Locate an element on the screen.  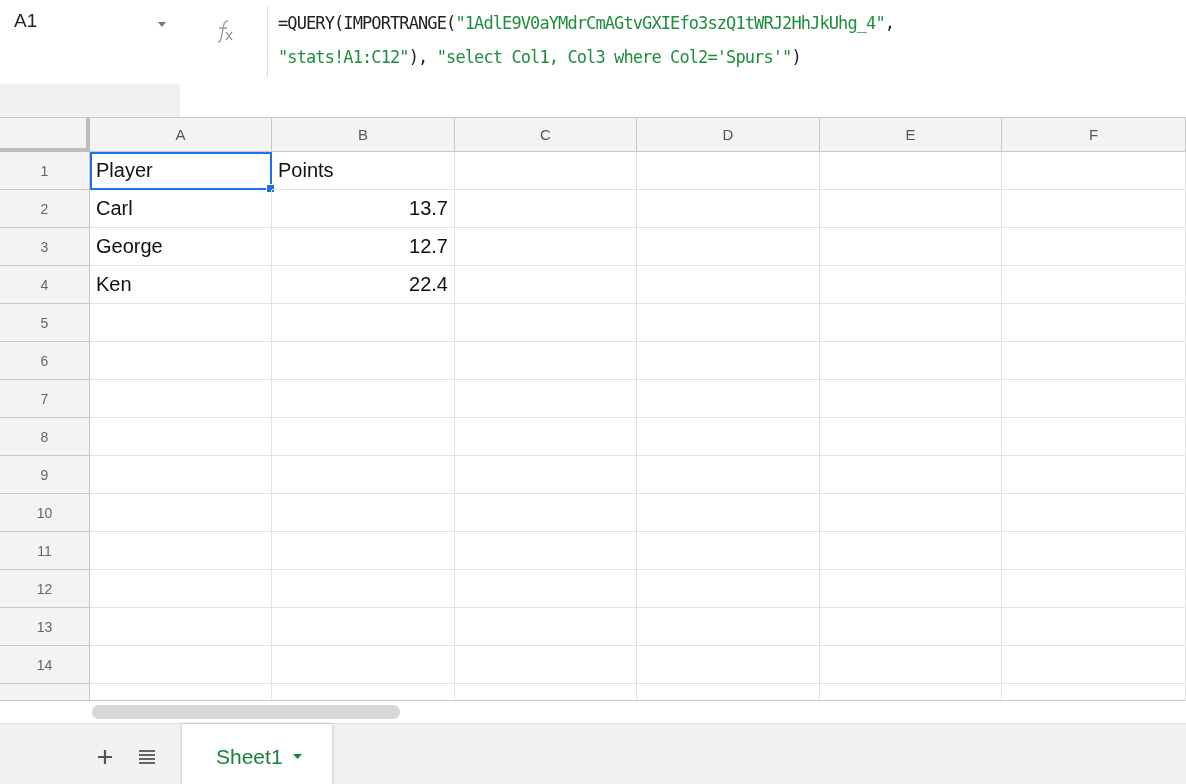
table-cell: 13.7 is located at coordinates (363, 209).